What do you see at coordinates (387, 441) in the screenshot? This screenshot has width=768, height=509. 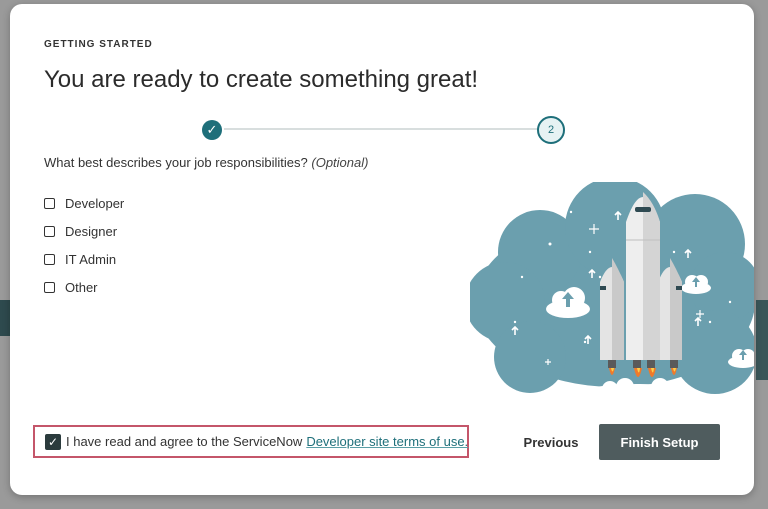 I see `terms-of-use-link: Developer site terms of use.` at bounding box center [387, 441].